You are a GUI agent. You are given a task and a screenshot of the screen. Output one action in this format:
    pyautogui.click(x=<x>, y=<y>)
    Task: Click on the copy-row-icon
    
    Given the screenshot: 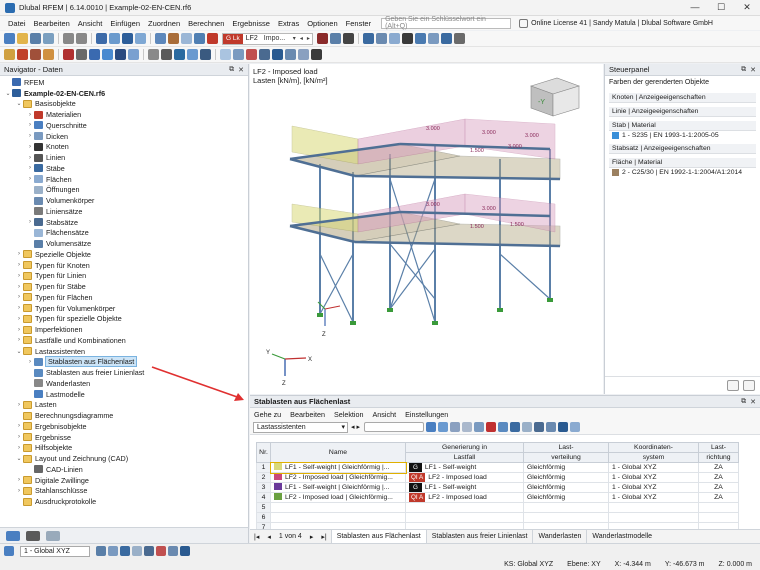 What is the action you would take?
    pyautogui.click(x=514, y=427)
    